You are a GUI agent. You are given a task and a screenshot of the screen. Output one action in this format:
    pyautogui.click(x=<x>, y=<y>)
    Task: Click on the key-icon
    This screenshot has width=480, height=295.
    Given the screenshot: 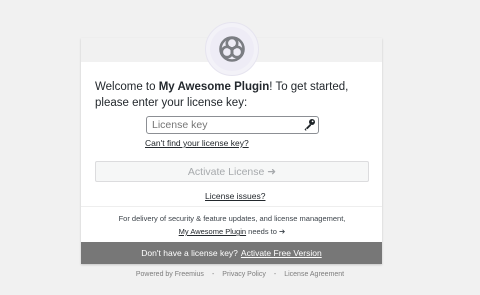 What is the action you would take?
    pyautogui.click(x=309, y=125)
    